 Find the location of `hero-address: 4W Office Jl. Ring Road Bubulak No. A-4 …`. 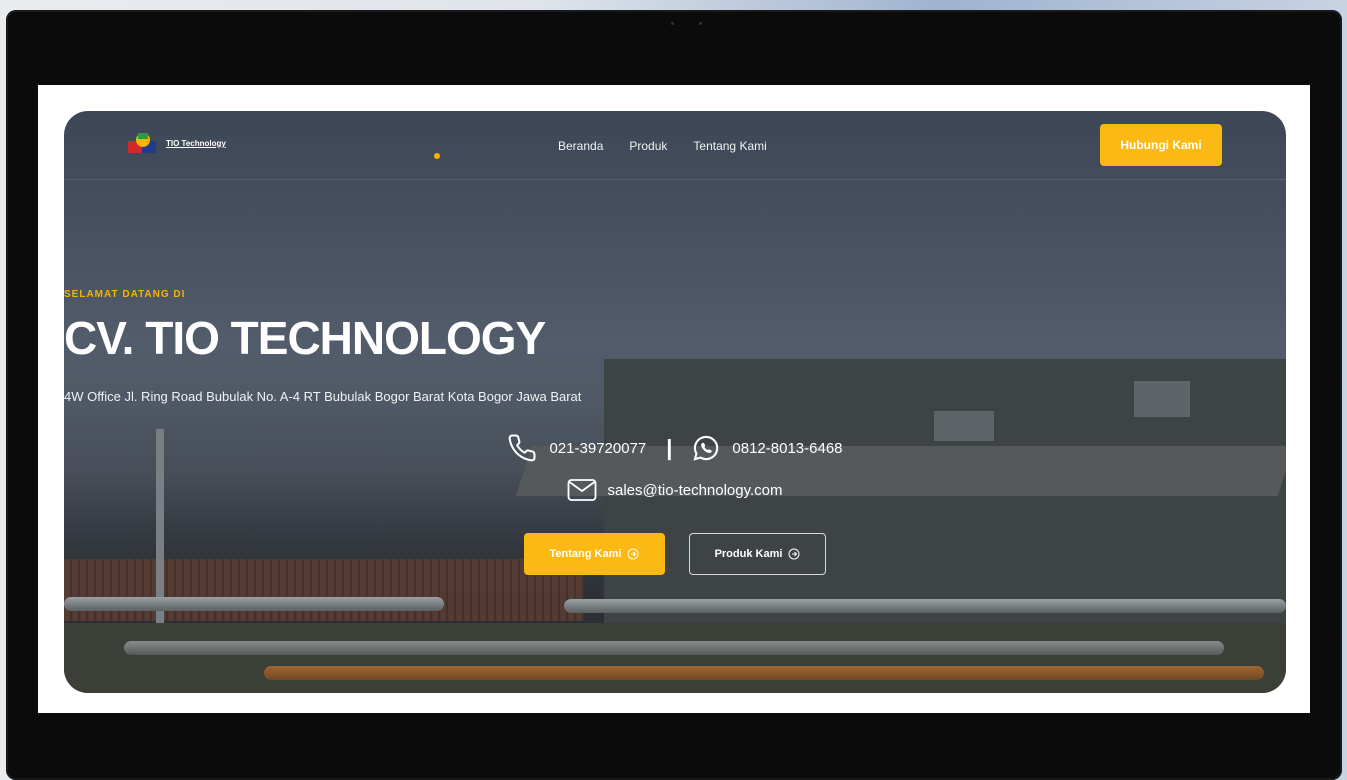

hero-address: 4W Office Jl. Ring Road Bubulak No. A-4 … is located at coordinates (323, 396).